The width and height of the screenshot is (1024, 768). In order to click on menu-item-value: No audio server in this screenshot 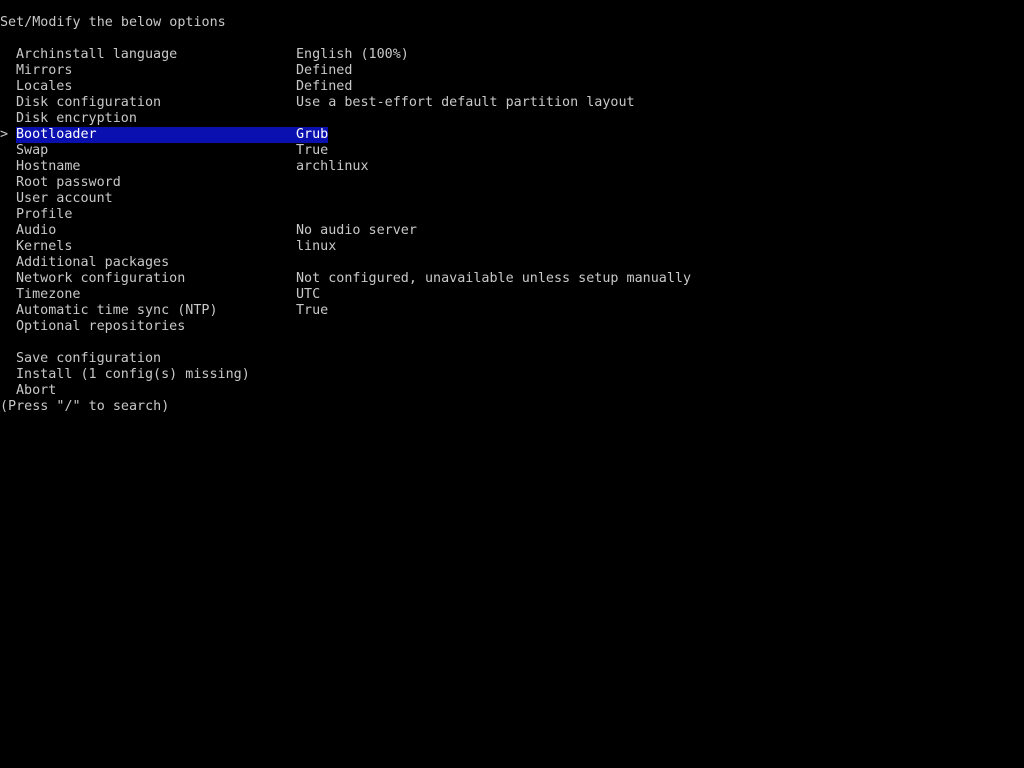, I will do `click(356, 230)`.